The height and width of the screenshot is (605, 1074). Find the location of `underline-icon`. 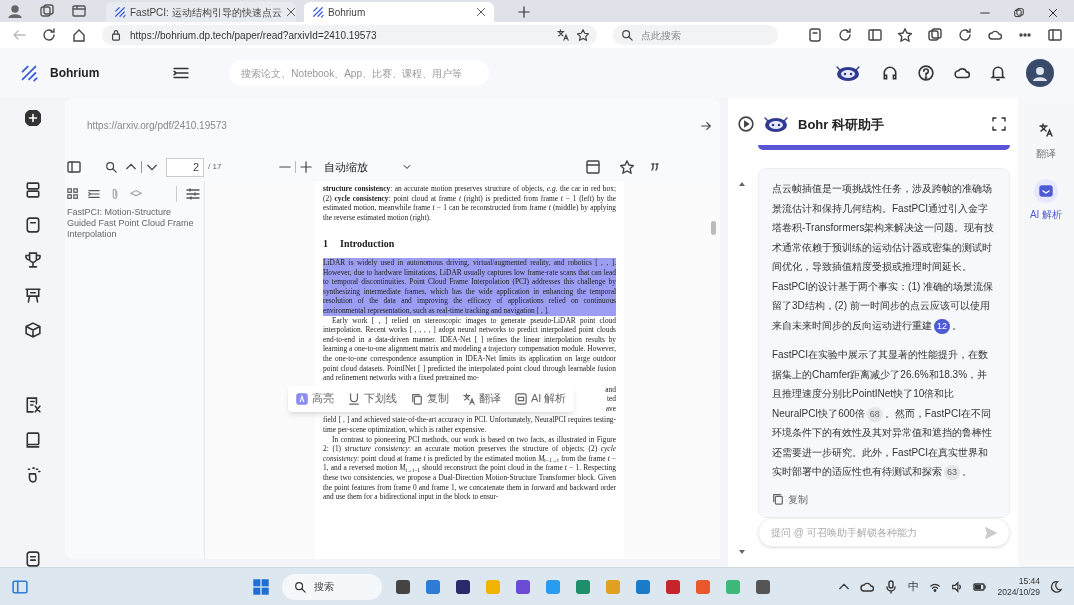

underline-icon is located at coordinates (354, 399).